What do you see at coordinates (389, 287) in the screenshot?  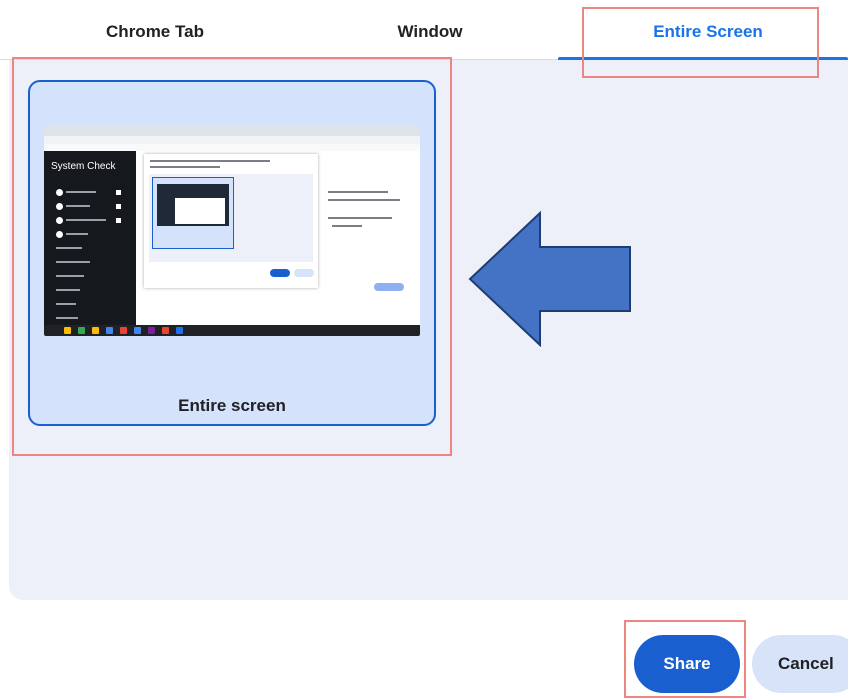 I see `thumb-next-button` at bounding box center [389, 287].